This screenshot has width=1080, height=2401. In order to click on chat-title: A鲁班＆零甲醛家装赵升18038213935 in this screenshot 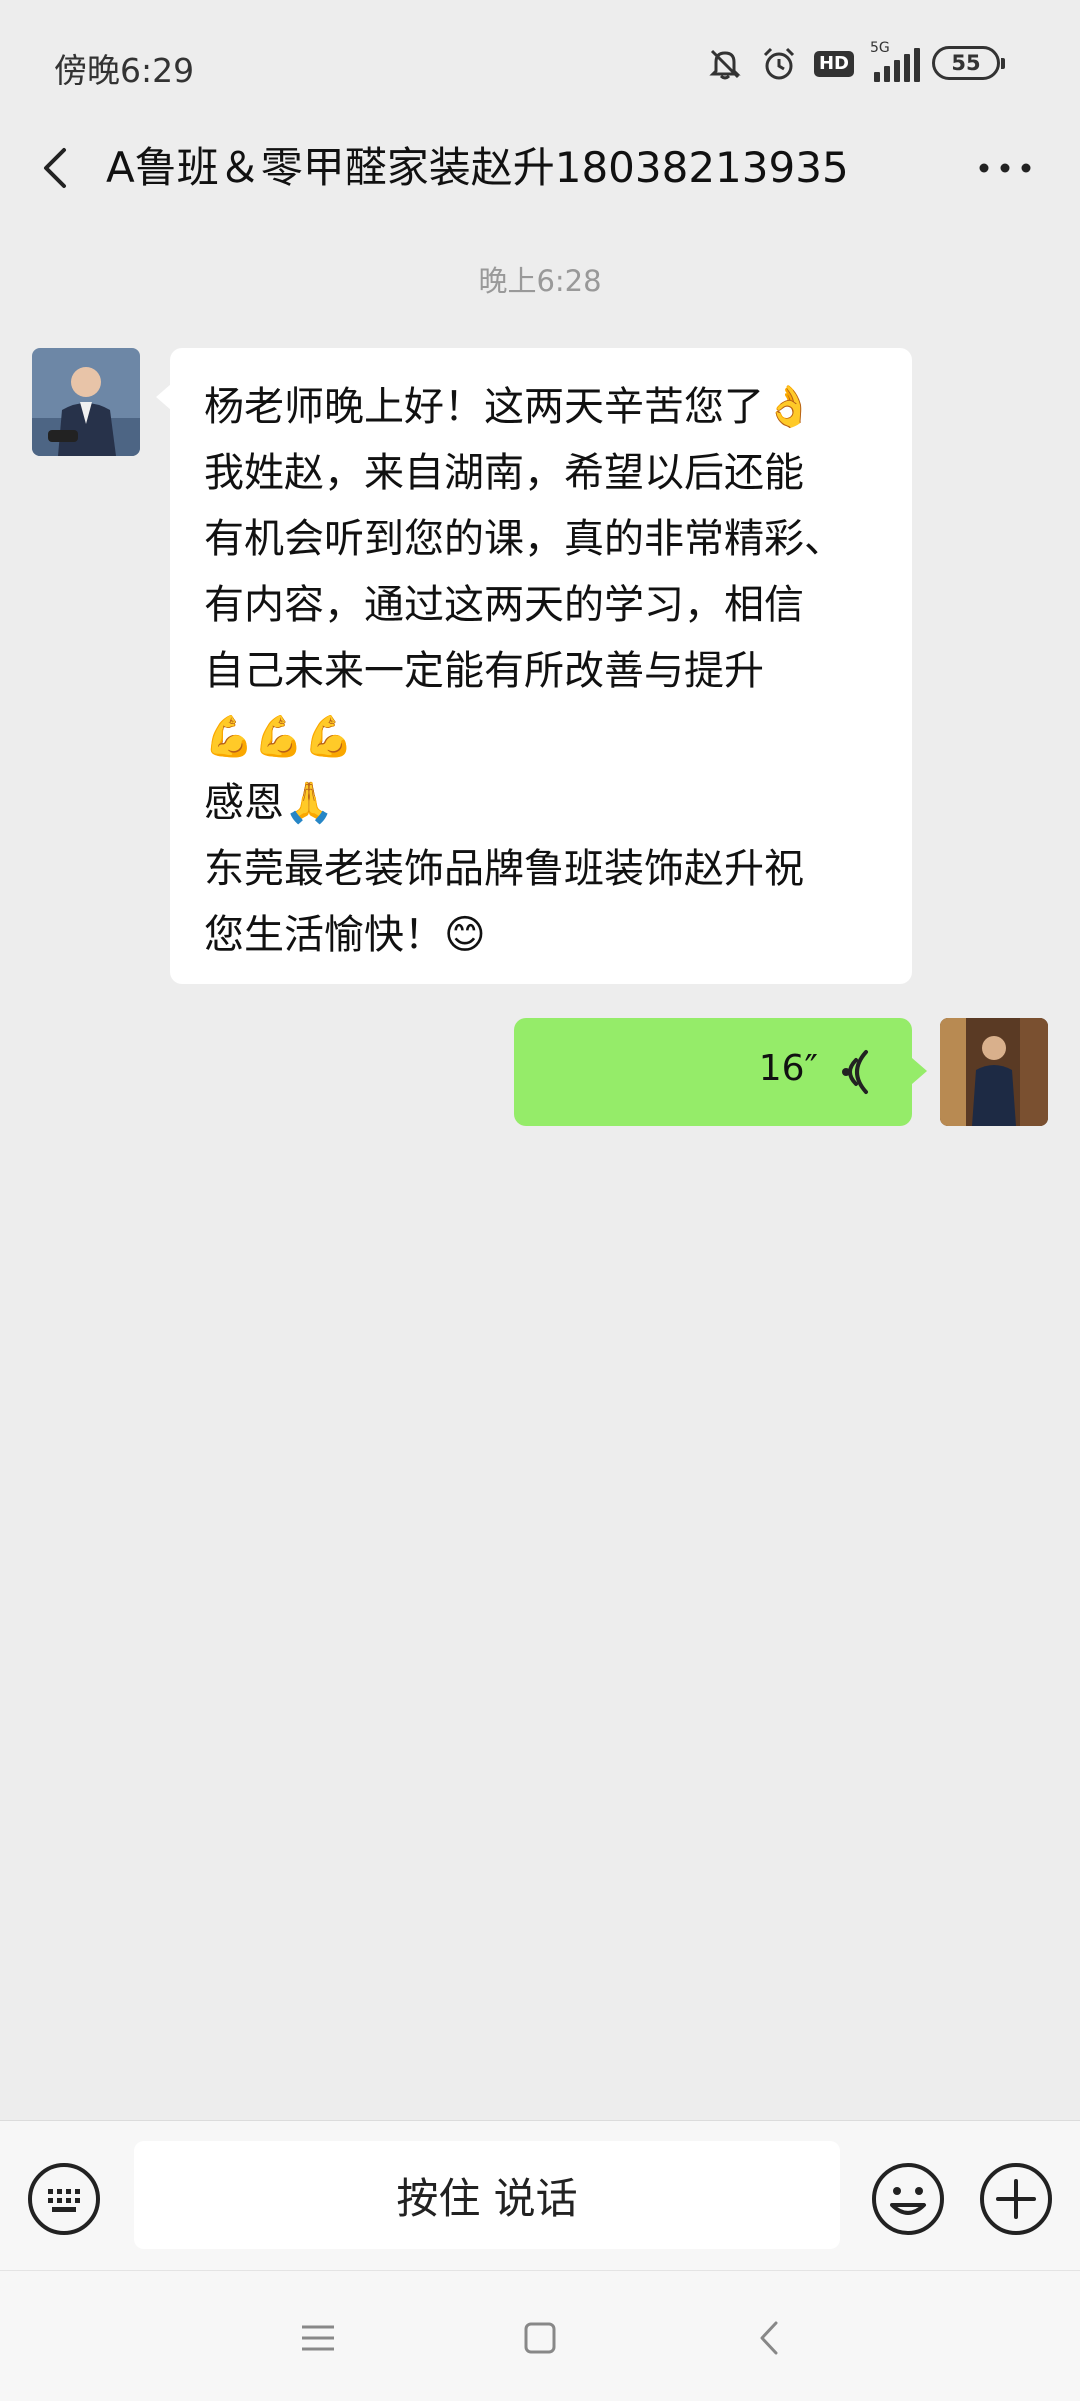, I will do `click(477, 167)`.